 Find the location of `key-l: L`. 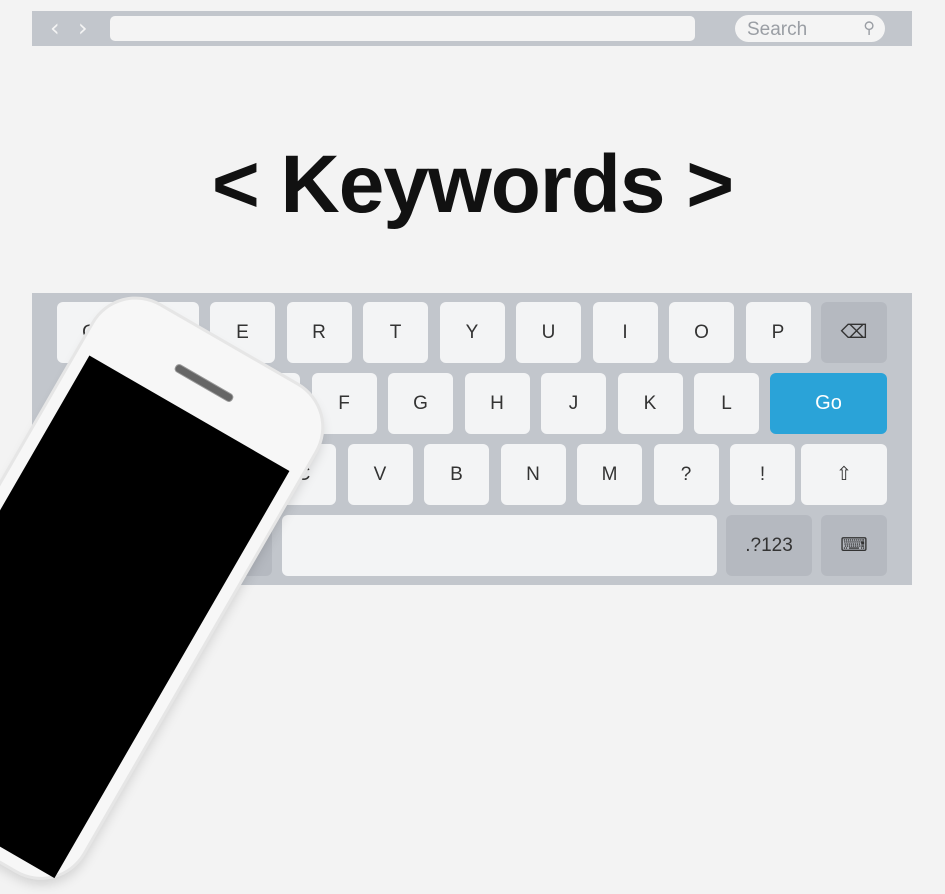

key-l: L is located at coordinates (726, 403).